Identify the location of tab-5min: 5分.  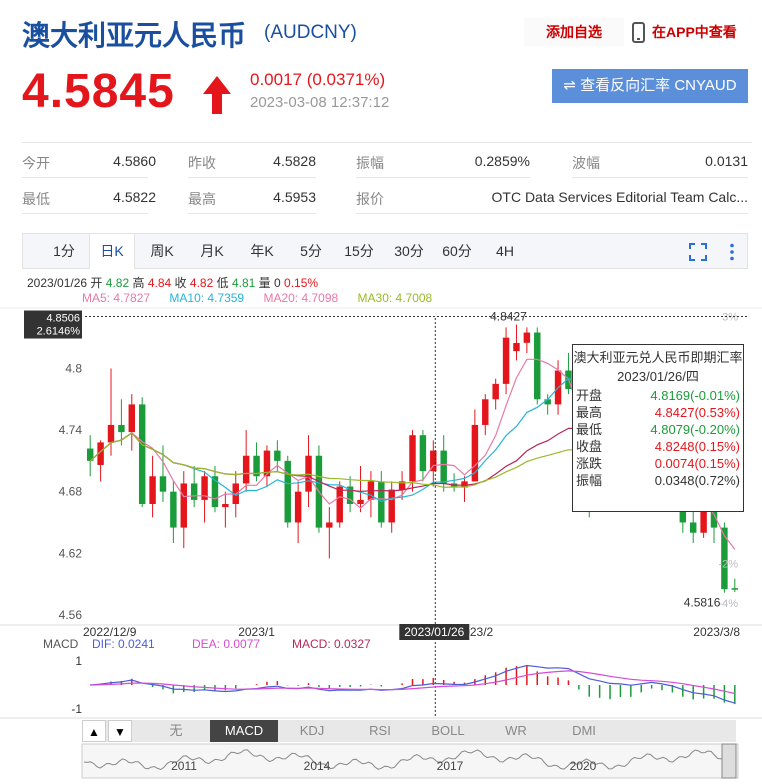
(311, 251).